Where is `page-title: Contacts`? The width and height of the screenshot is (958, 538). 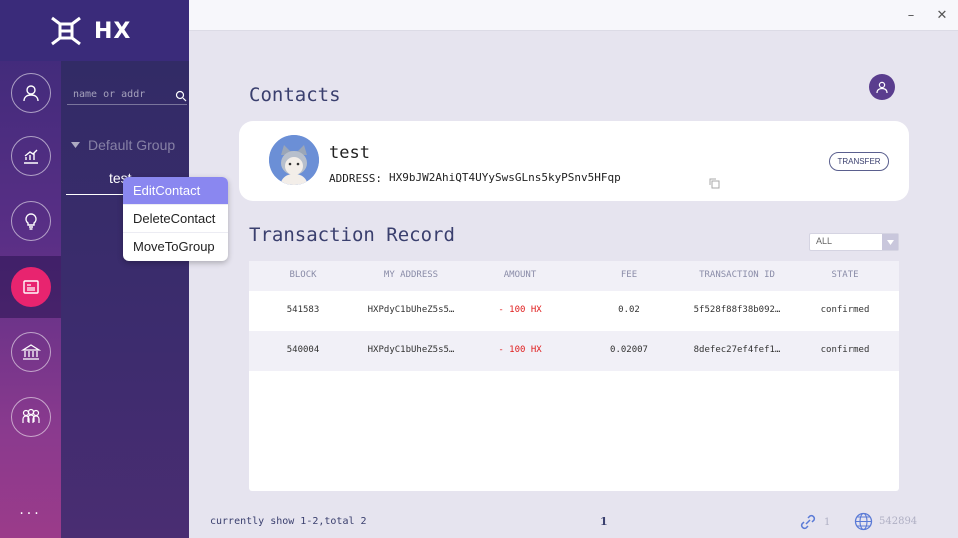 page-title: Contacts is located at coordinates (295, 95).